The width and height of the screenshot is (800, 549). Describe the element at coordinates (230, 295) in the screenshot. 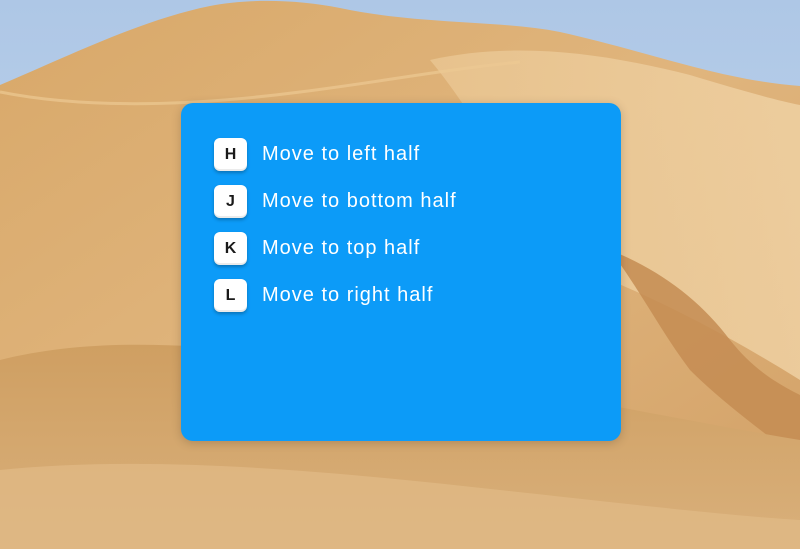

I see `key-l-keycap: L` at that location.